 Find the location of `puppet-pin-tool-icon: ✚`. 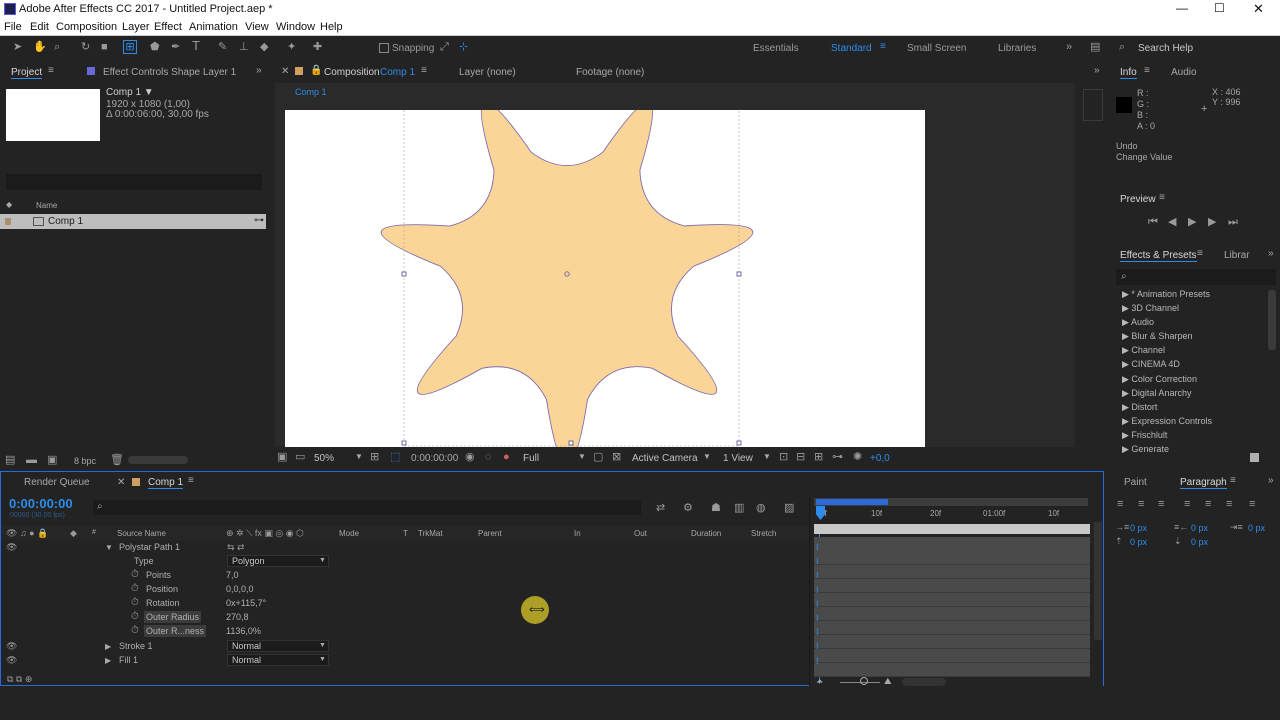

puppet-pin-tool-icon: ✚ is located at coordinates (317, 47).